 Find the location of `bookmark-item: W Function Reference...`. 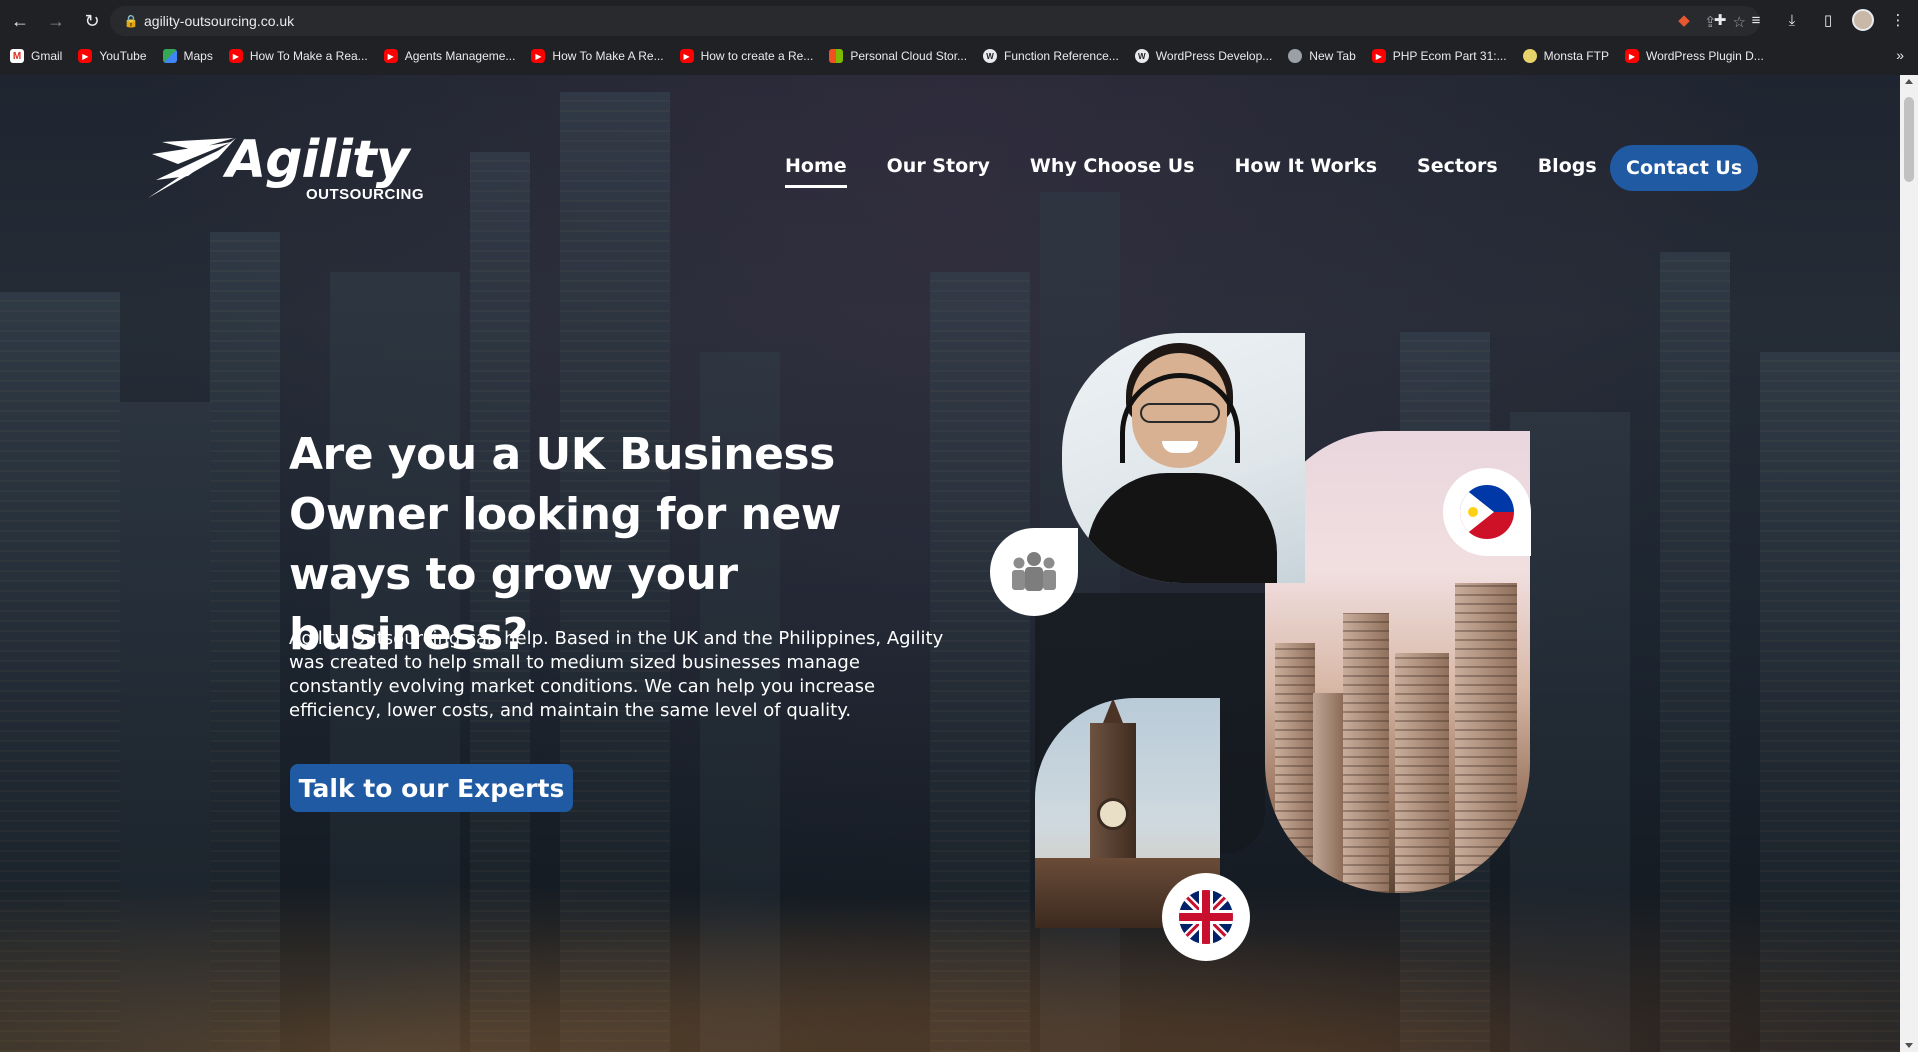

bookmark-item: W Function Reference... is located at coordinates (1051, 56).